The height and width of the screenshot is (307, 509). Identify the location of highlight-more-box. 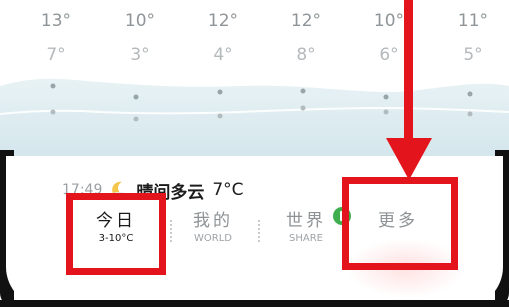
(400, 223).